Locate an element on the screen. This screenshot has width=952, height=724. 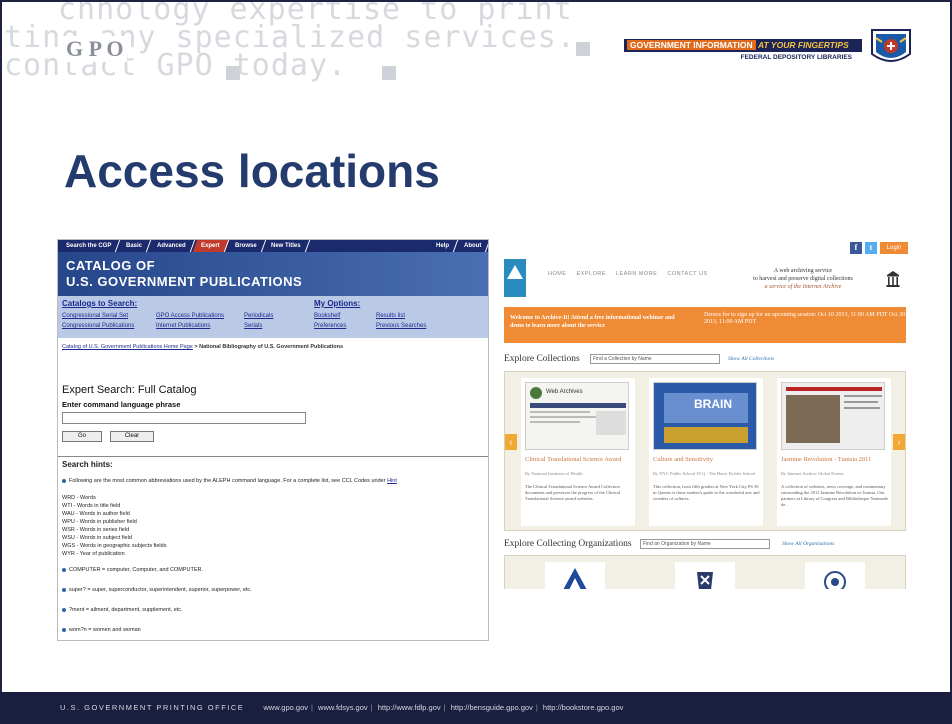
menu-learn-more: LEARN MORE is located at coordinates (636, 274).